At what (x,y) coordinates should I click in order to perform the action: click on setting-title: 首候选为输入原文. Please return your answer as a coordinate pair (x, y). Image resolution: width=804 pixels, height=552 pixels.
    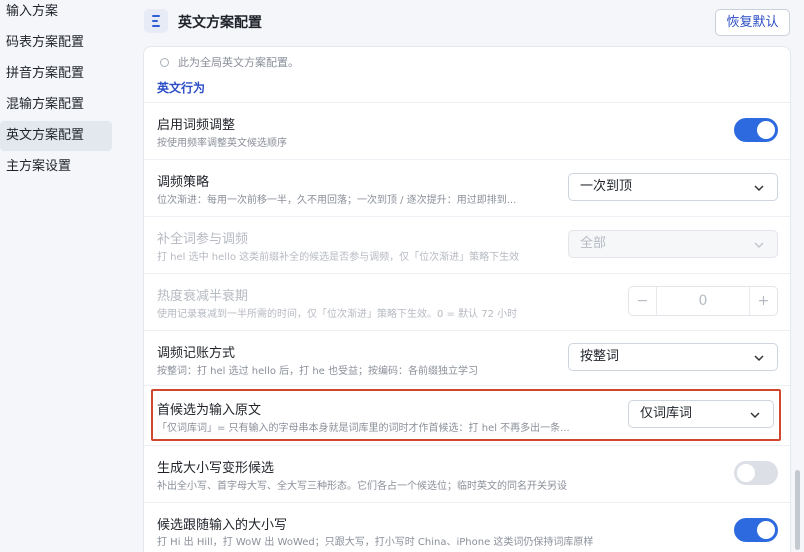
    Looking at the image, I should click on (209, 410).